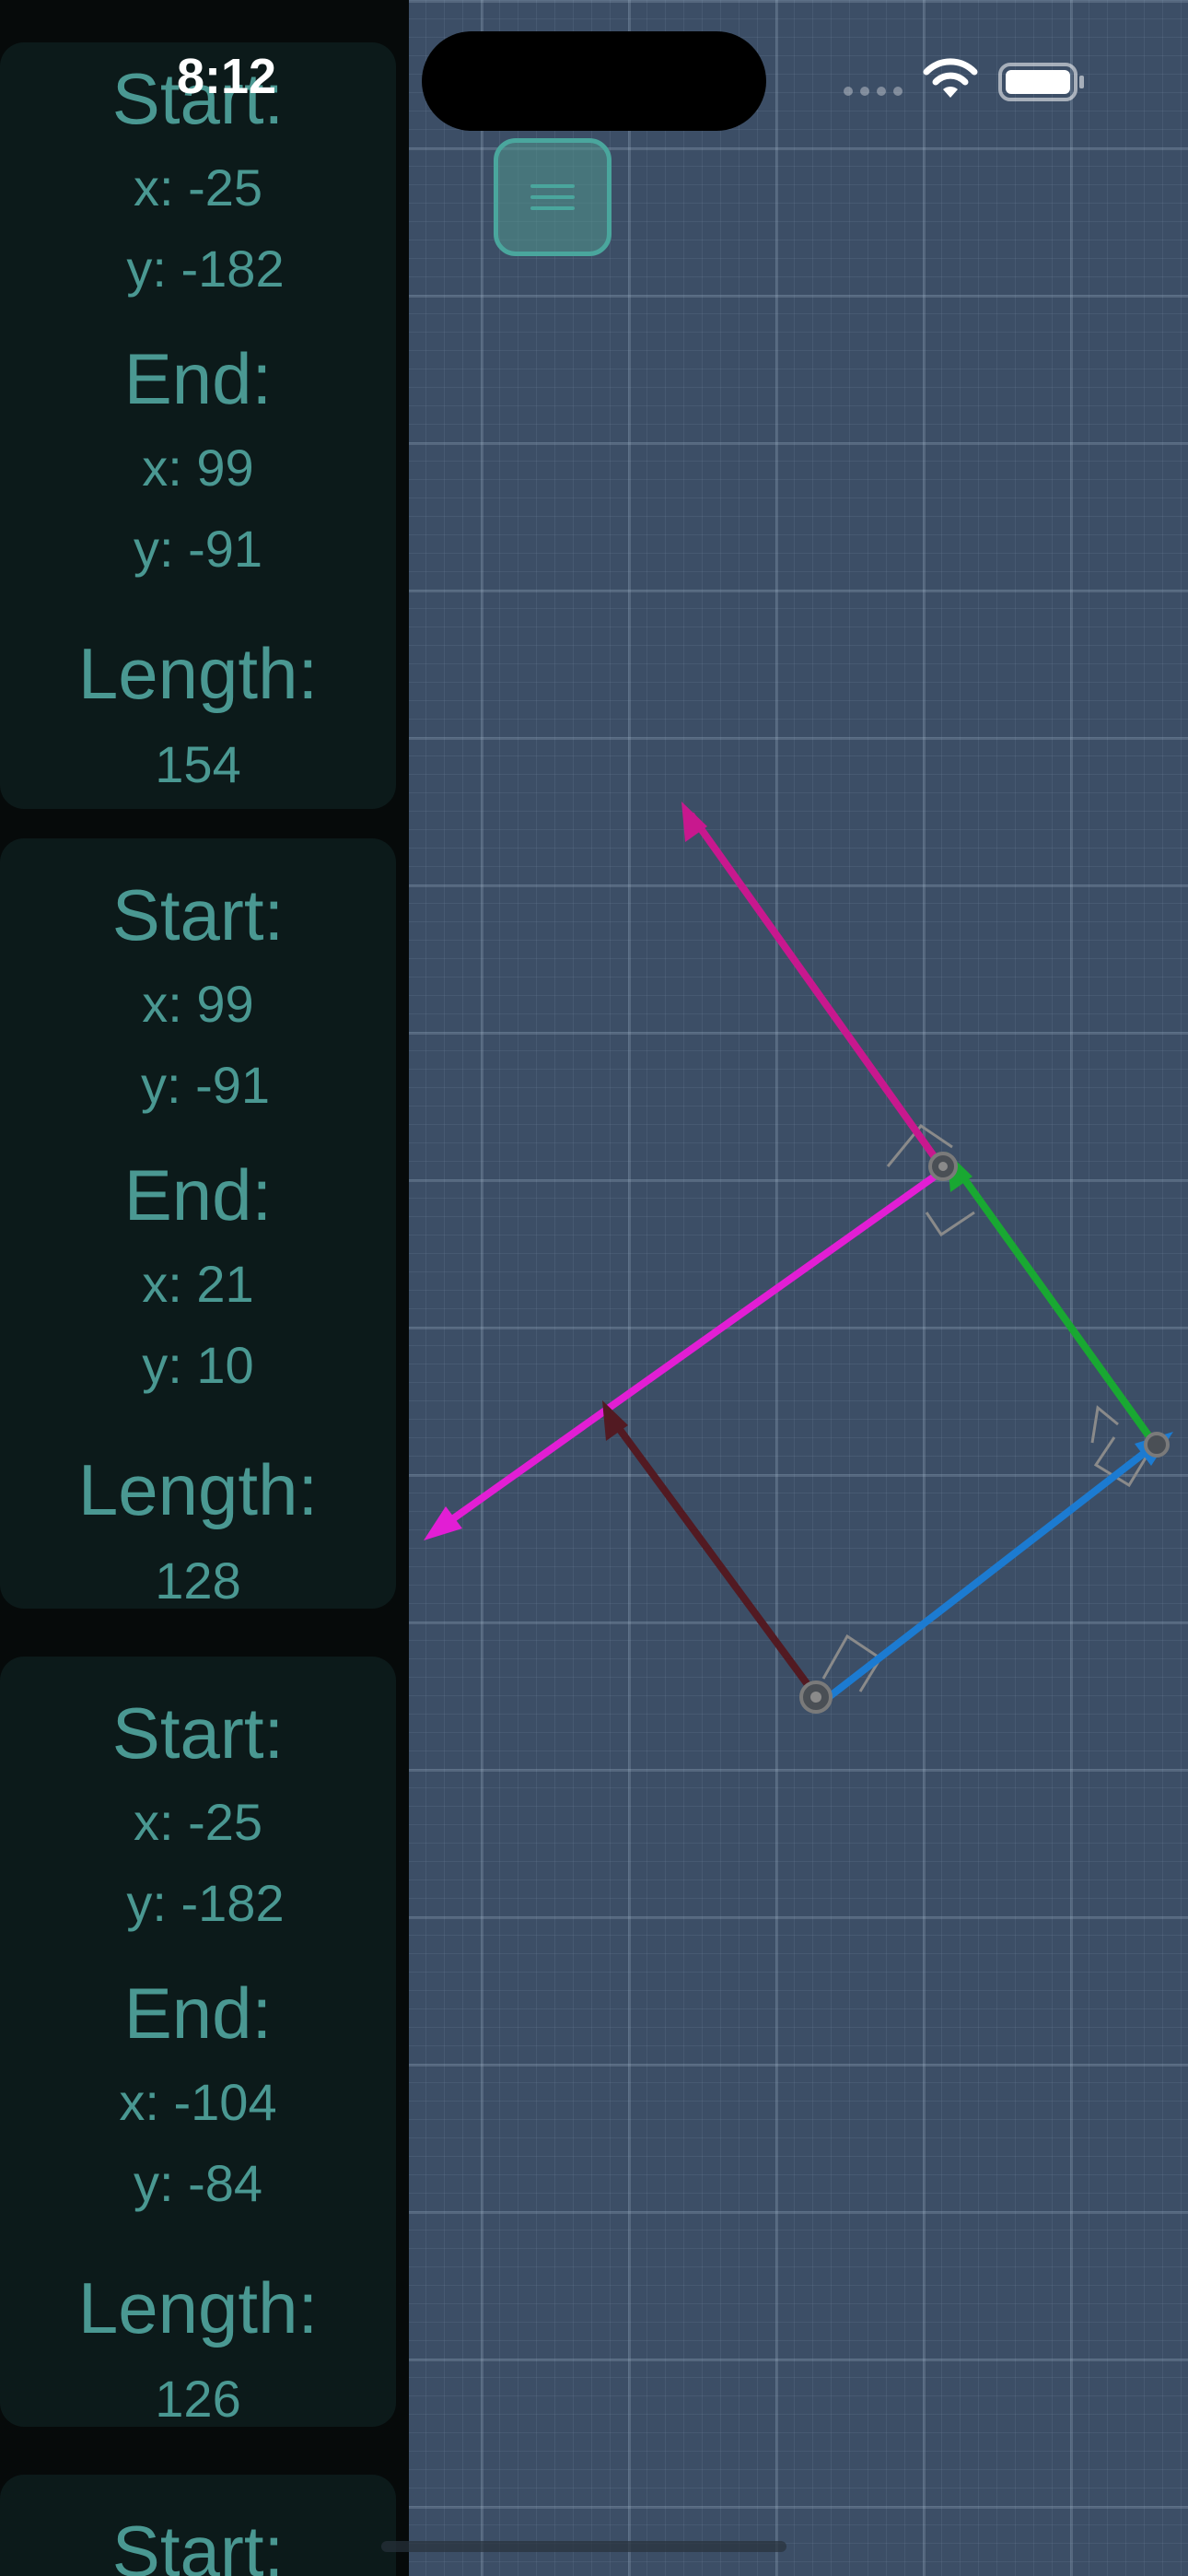 The height and width of the screenshot is (2576, 1188). What do you see at coordinates (443, 1523) in the screenshot?
I see `vector-magenta-arrowhead` at bounding box center [443, 1523].